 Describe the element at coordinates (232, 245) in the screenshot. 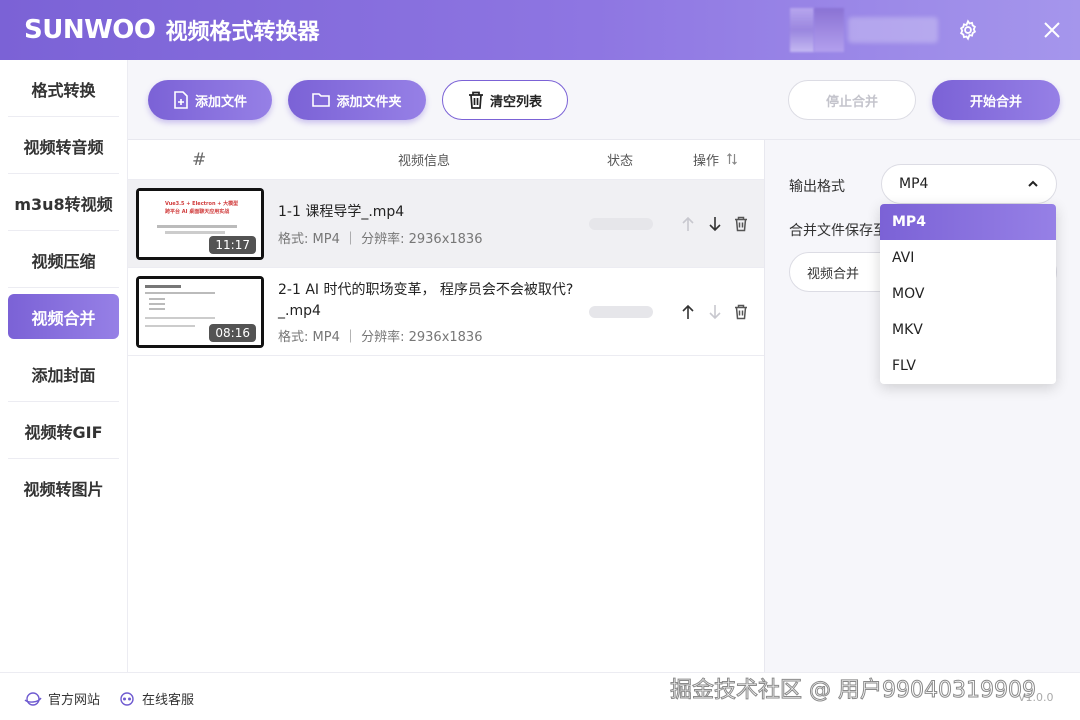

I see `video-duration: 11:17` at that location.